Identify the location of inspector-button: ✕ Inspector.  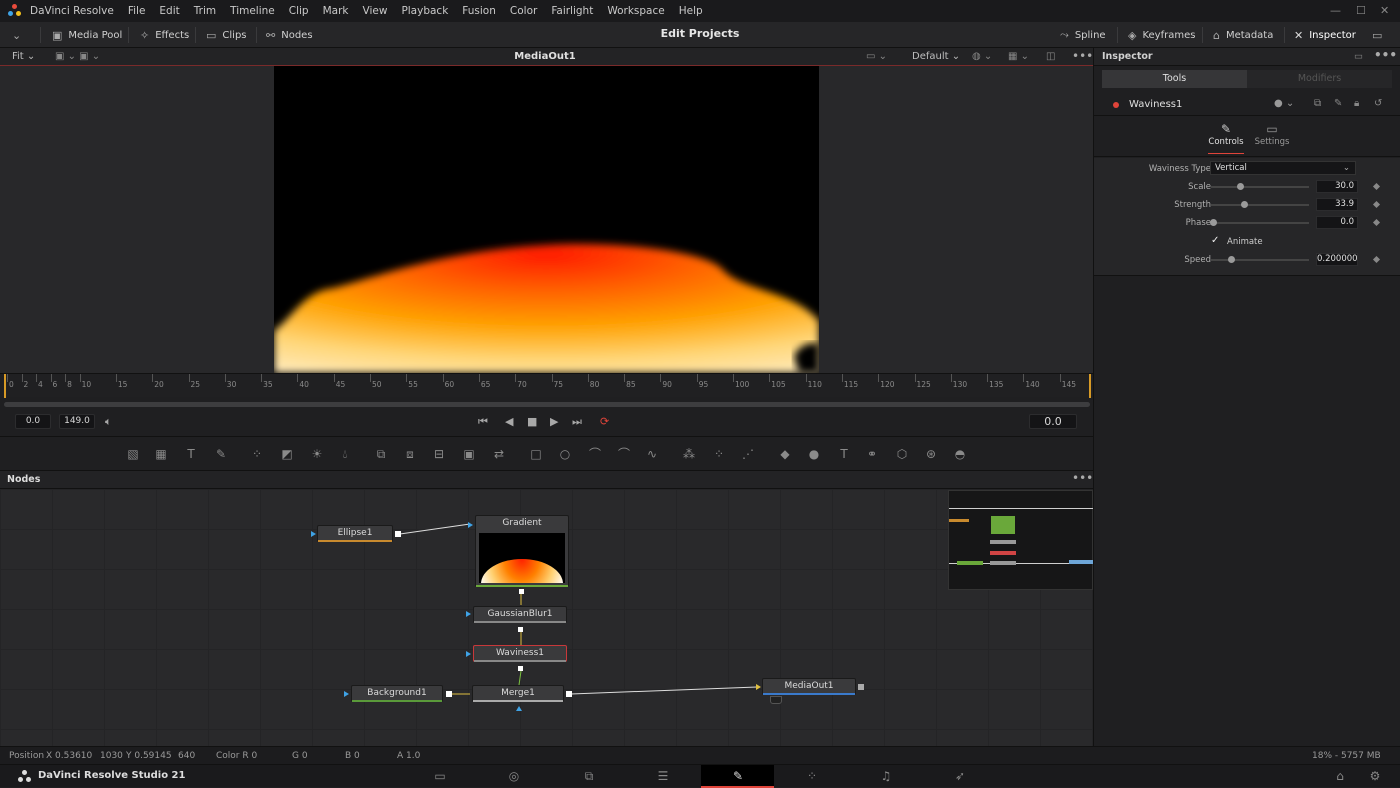
(1325, 35).